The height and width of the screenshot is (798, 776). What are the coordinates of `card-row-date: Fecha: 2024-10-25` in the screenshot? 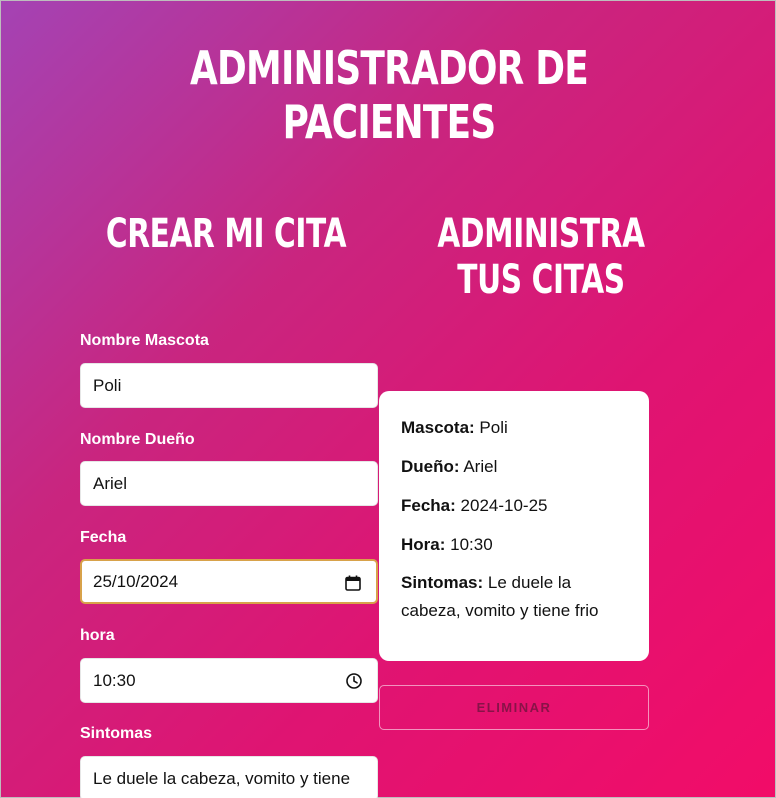 It's located at (514, 506).